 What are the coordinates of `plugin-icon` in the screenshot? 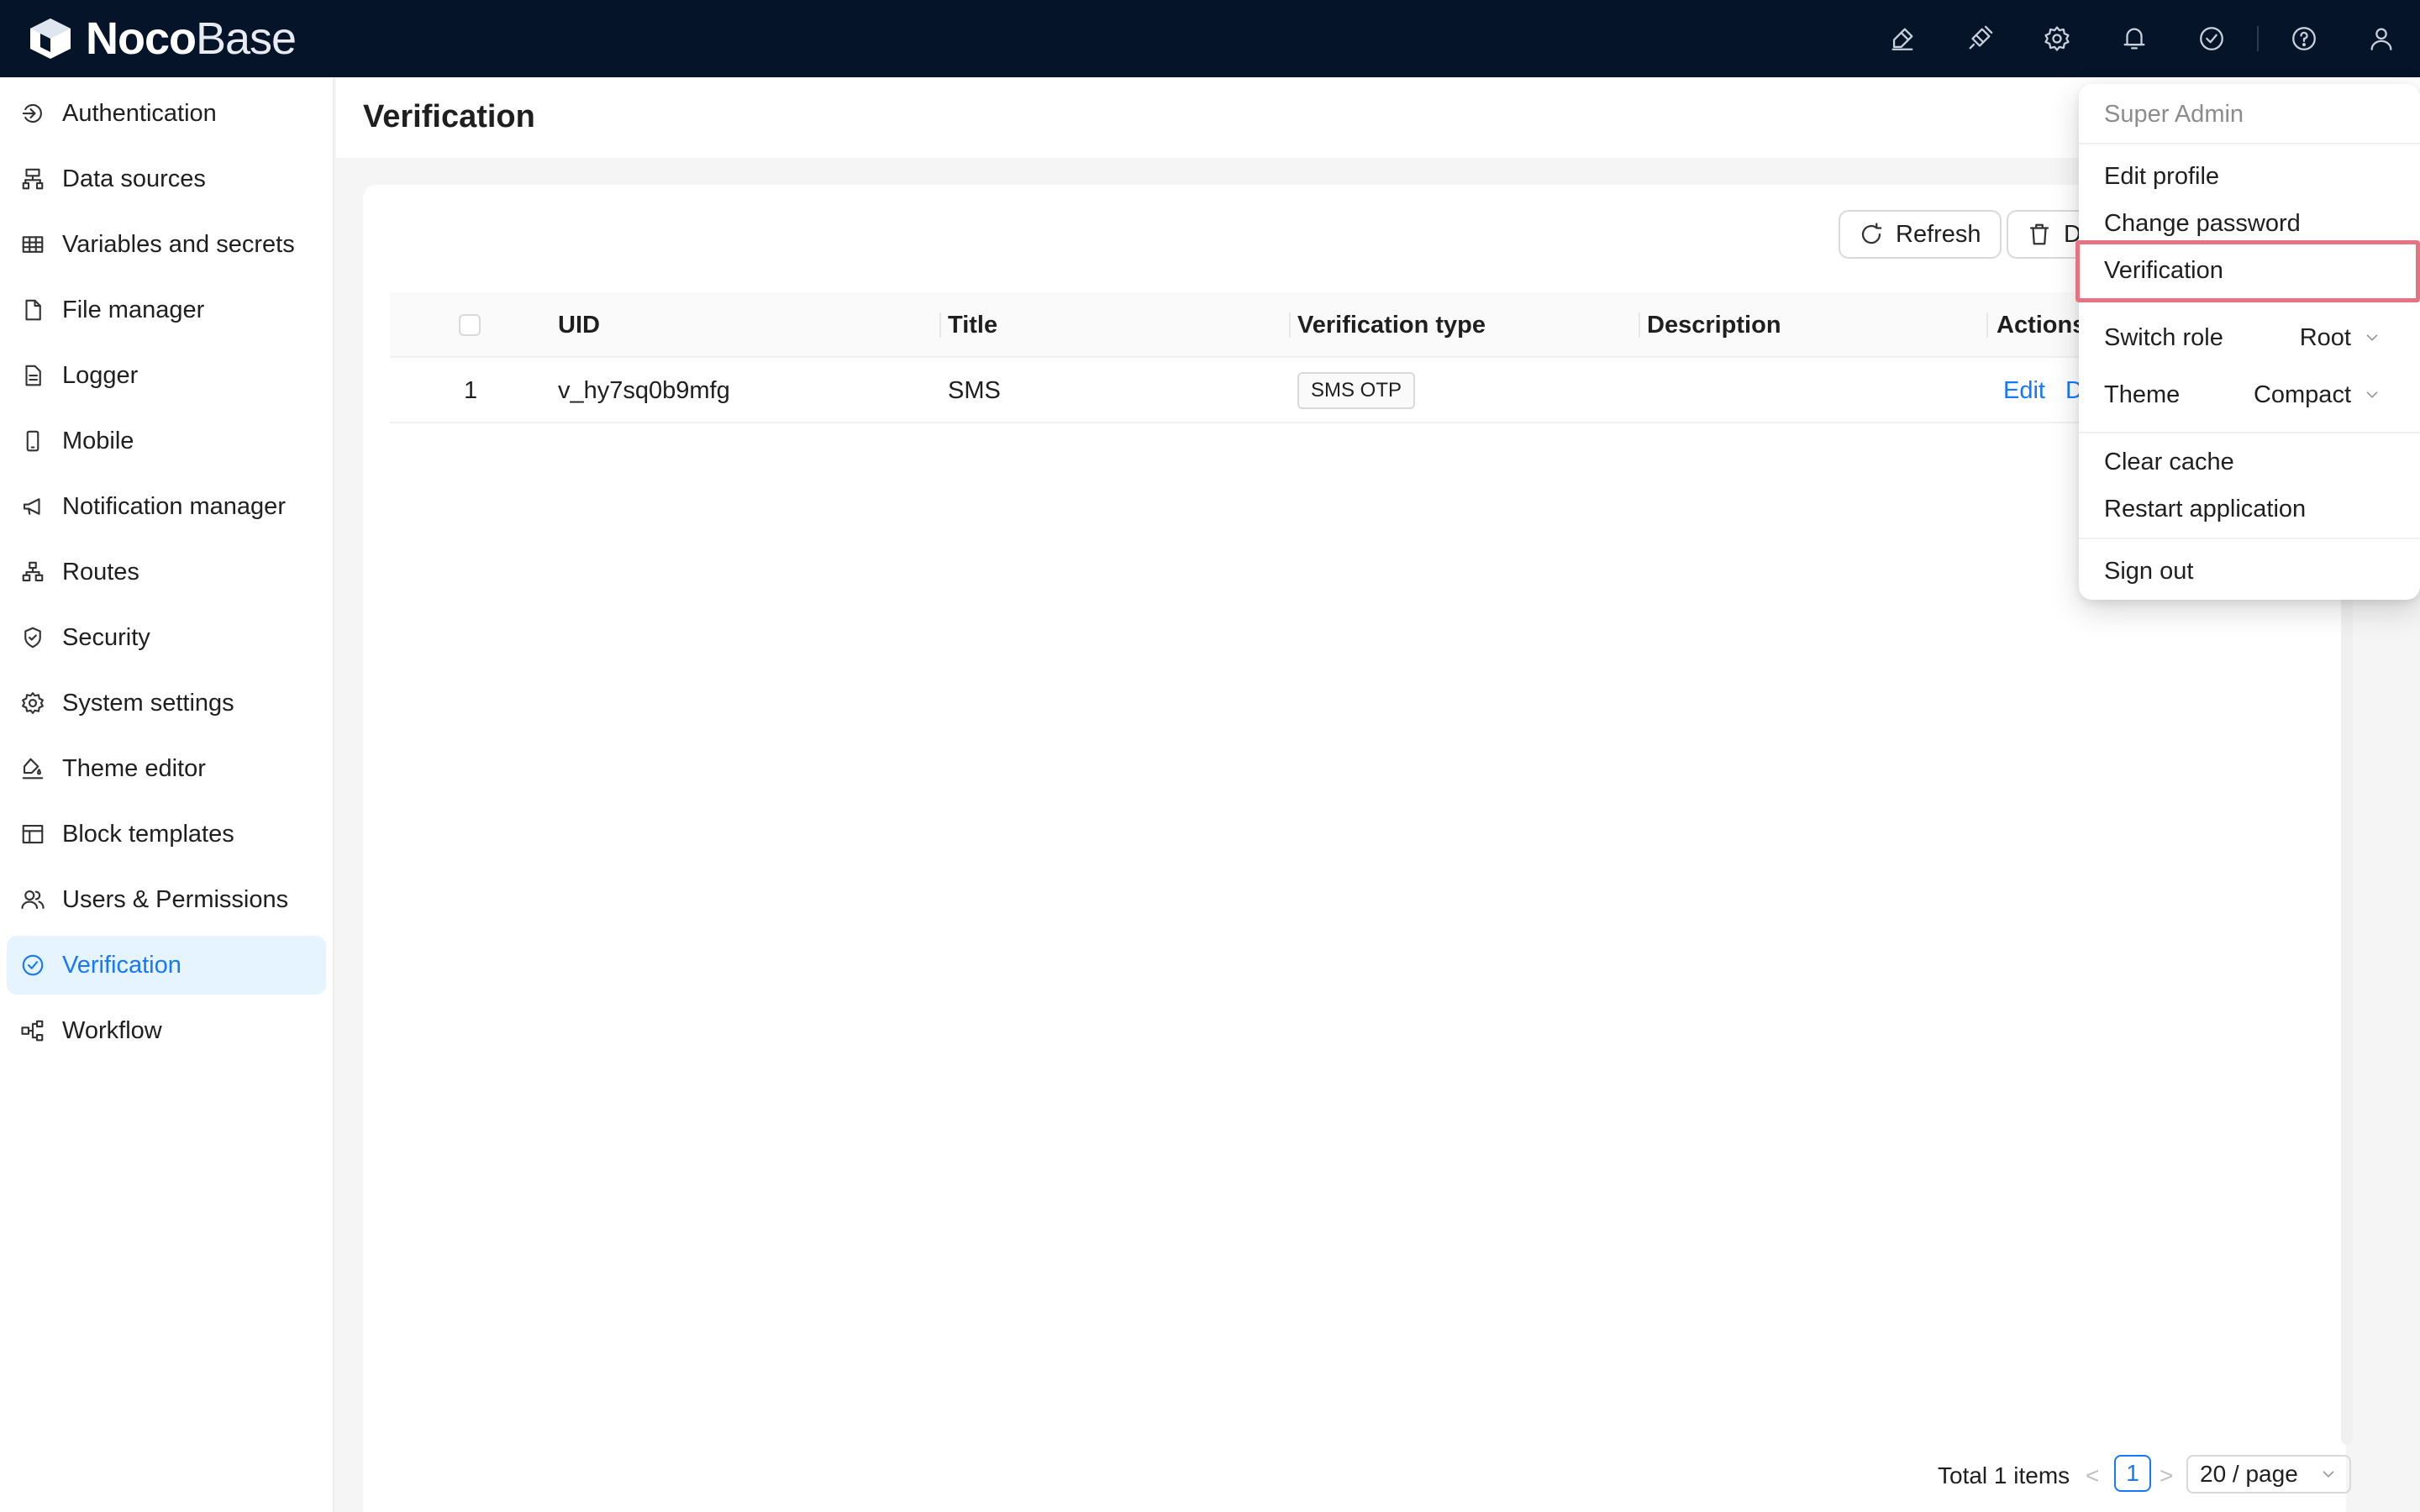 It's located at (1980, 38).